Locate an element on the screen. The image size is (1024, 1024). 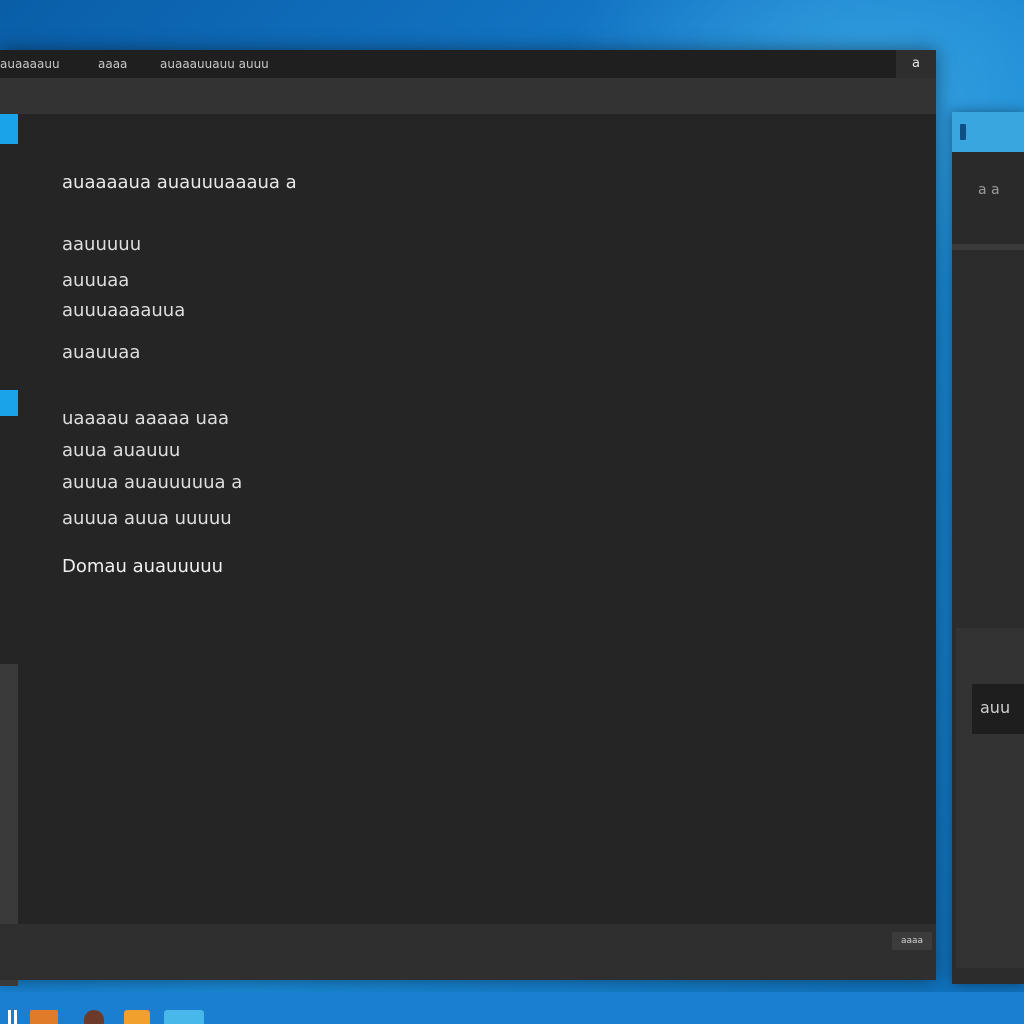
content-line: auuuaaaauua is located at coordinates (123, 310).